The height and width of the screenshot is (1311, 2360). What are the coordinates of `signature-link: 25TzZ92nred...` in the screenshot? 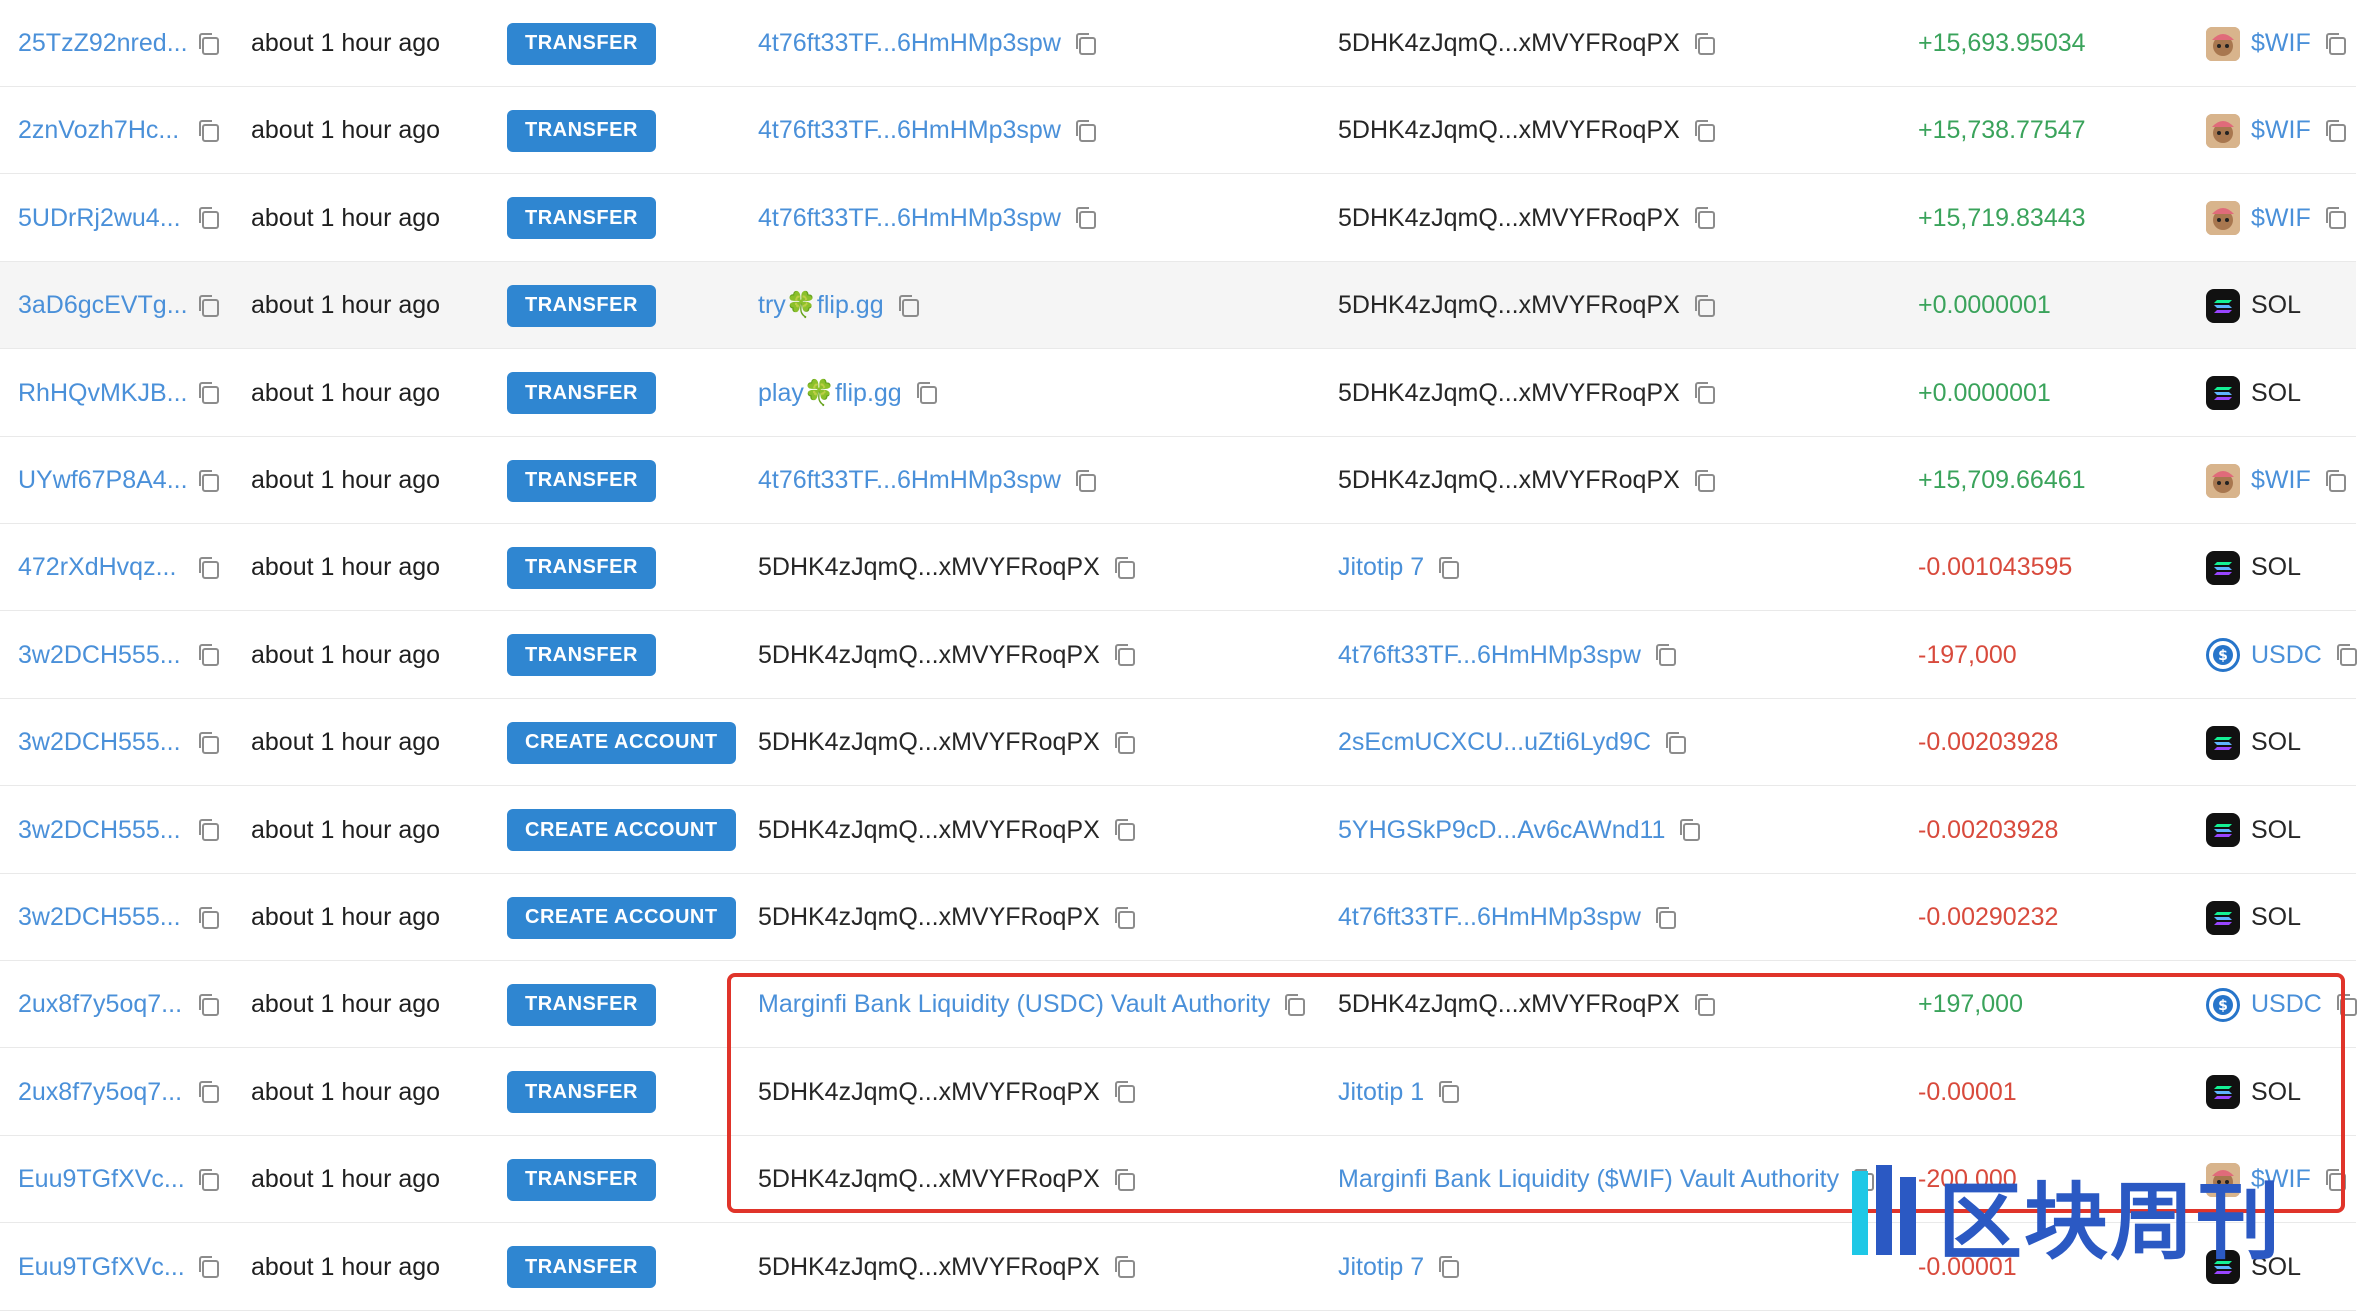 It's located at (103, 43).